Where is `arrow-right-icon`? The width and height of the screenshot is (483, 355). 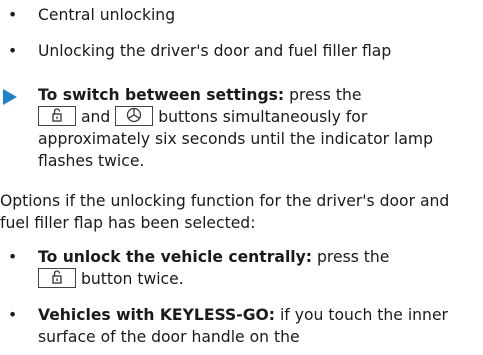
arrow-right-icon is located at coordinates (10, 97).